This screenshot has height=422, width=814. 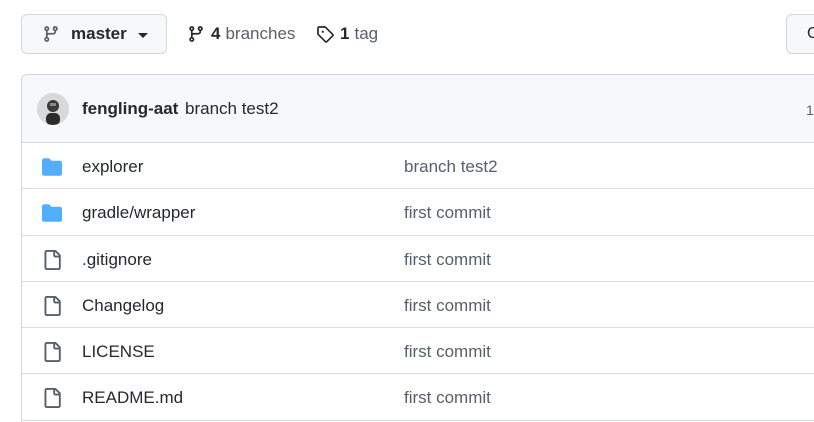 I want to click on file-commit-message-link: branch test2, so click(x=451, y=167).